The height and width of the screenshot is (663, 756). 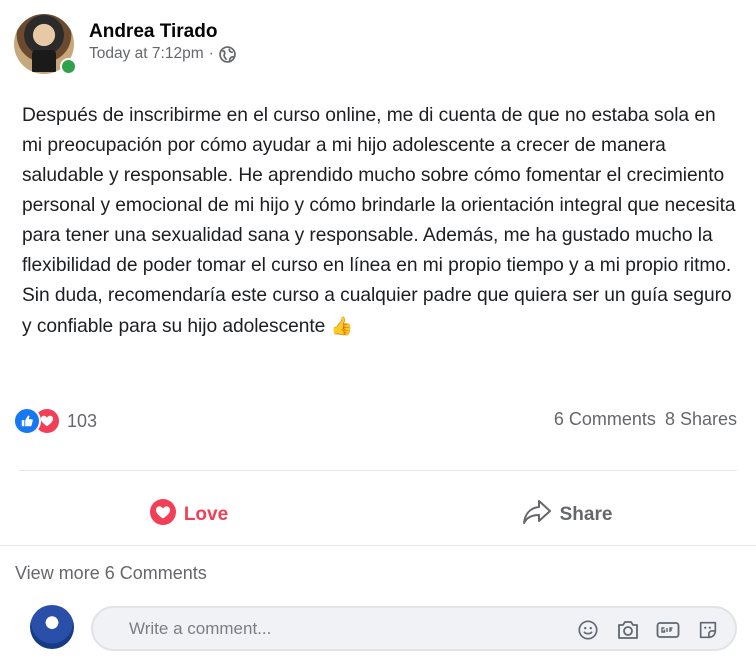 I want to click on comment-tools, so click(x=648, y=630).